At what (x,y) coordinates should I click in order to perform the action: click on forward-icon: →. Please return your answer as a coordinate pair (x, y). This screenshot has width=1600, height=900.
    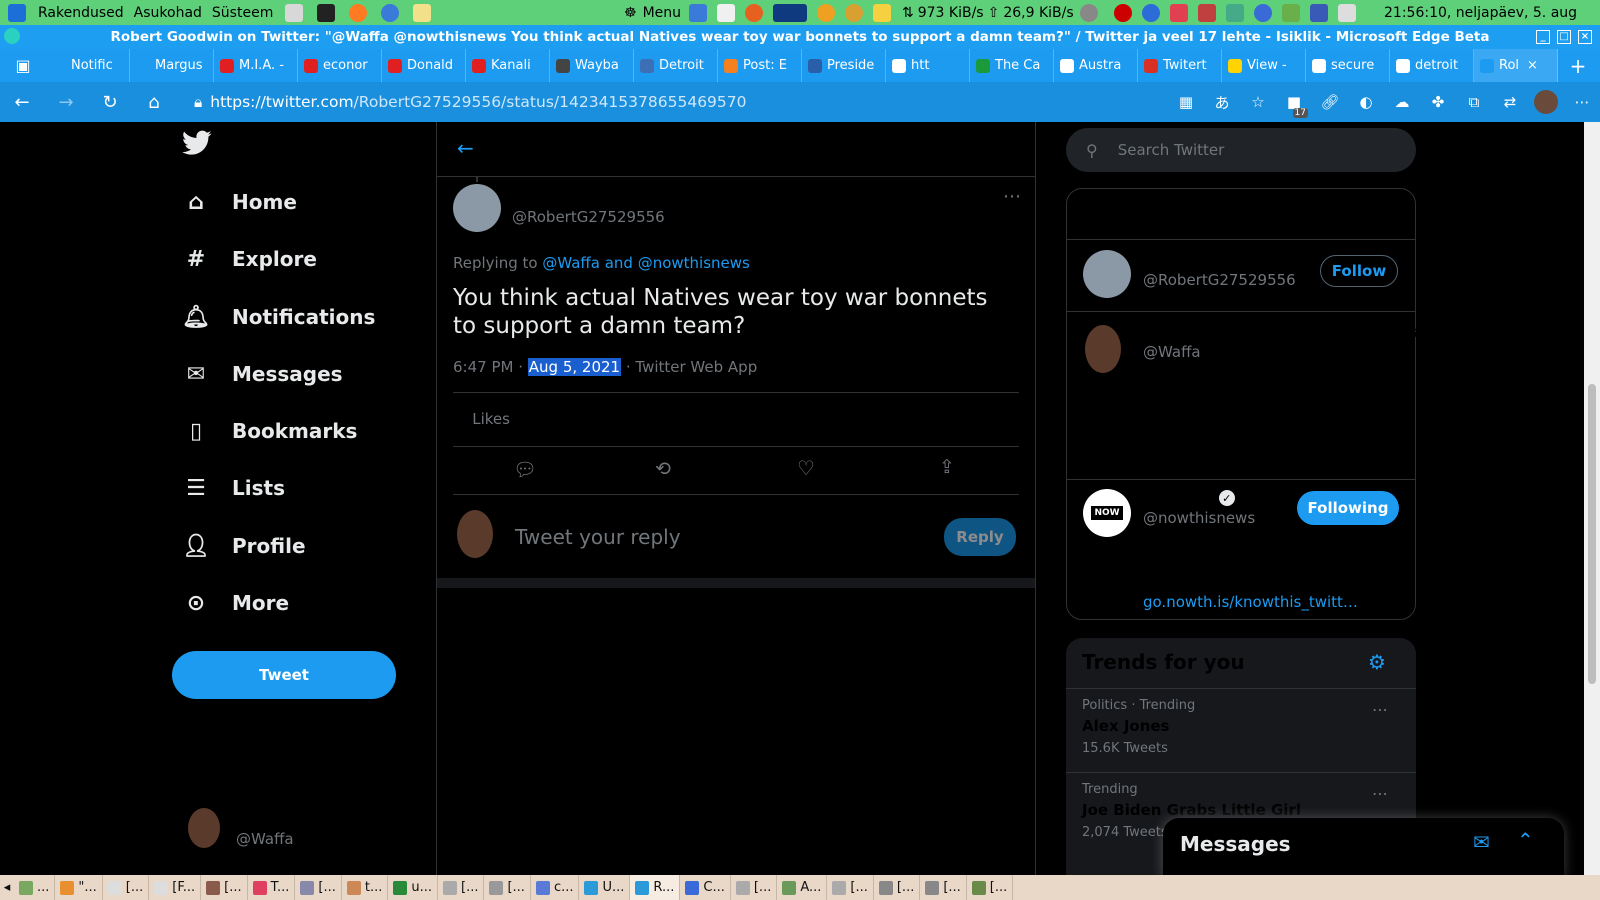
    Looking at the image, I should click on (66, 102).